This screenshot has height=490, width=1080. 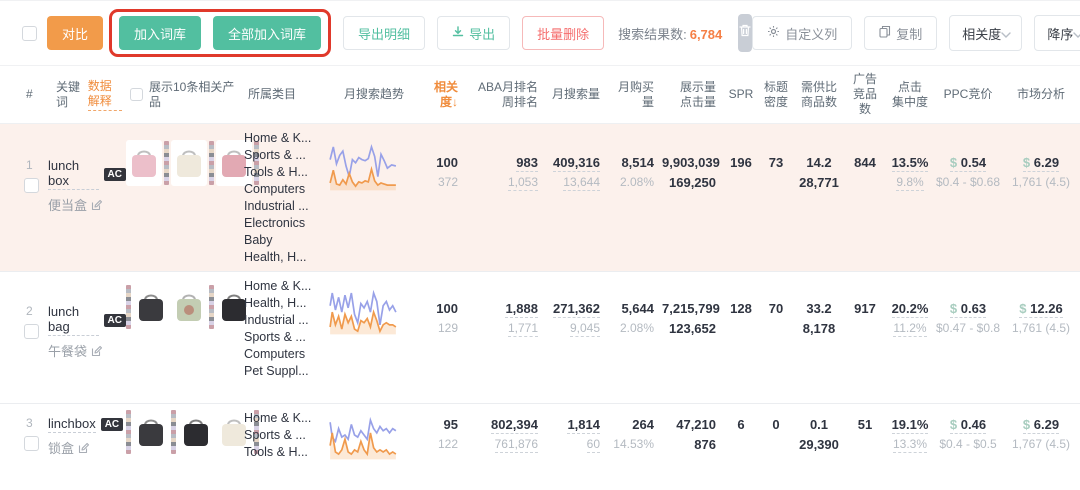 I want to click on title-density-cell: 70, so click(x=776, y=308).